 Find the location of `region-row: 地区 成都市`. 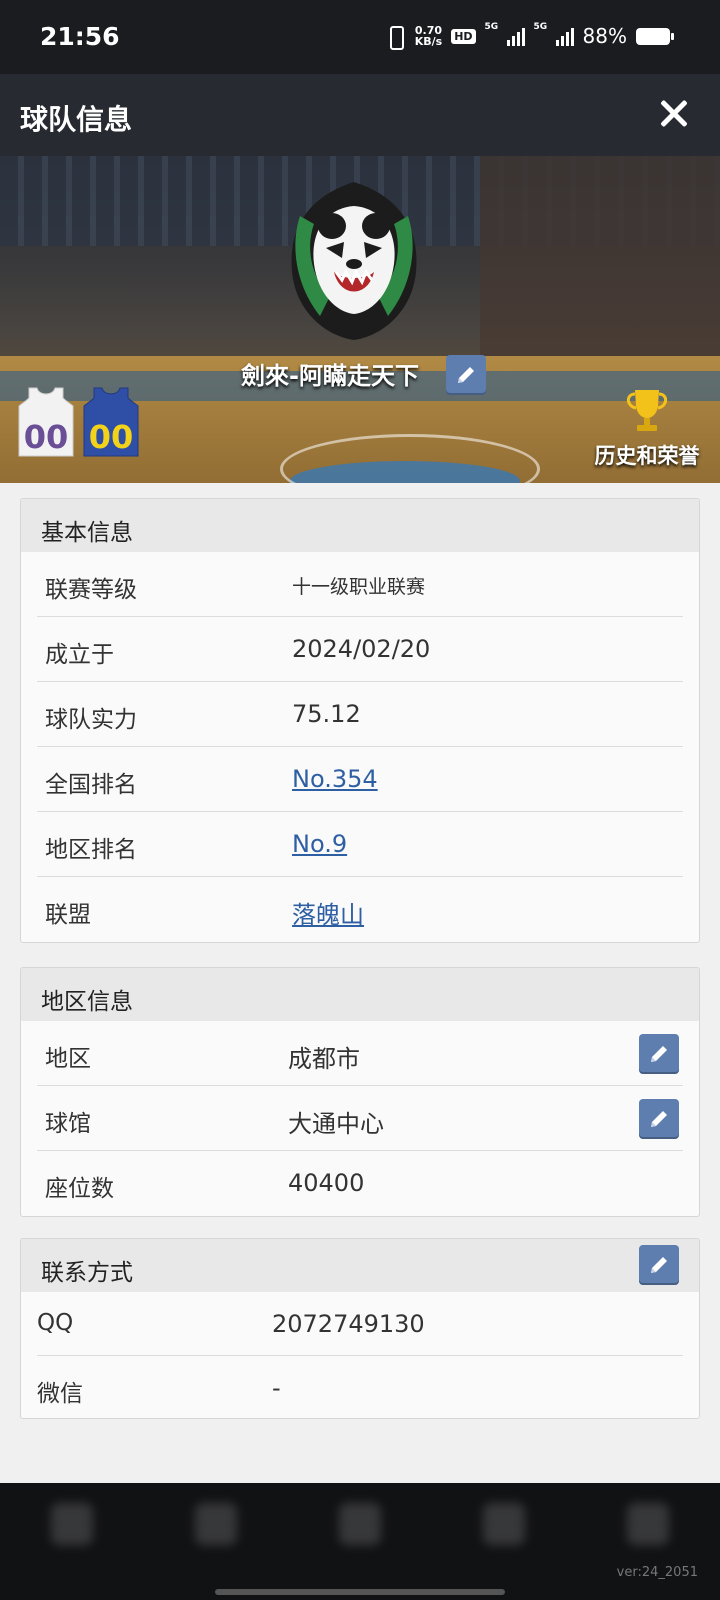

region-row: 地区 成都市 is located at coordinates (360, 1053).